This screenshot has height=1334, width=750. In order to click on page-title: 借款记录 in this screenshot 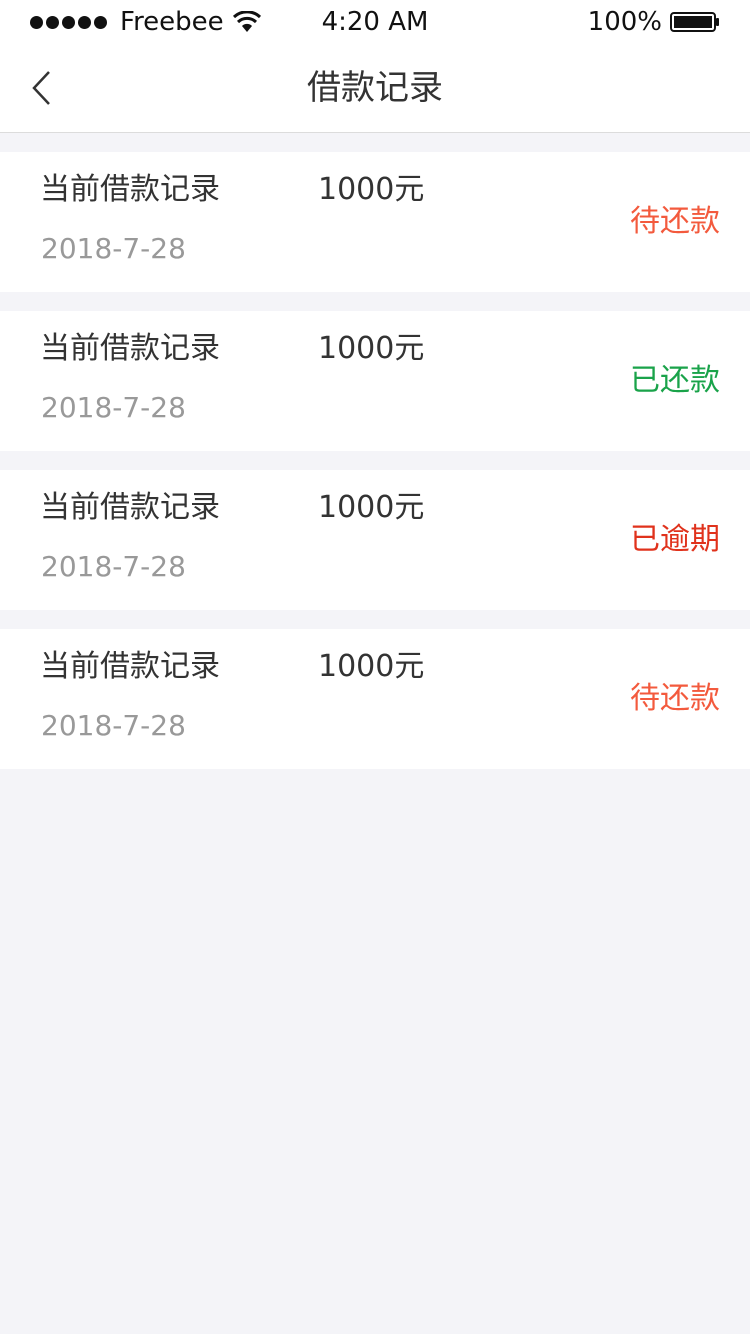, I will do `click(375, 88)`.